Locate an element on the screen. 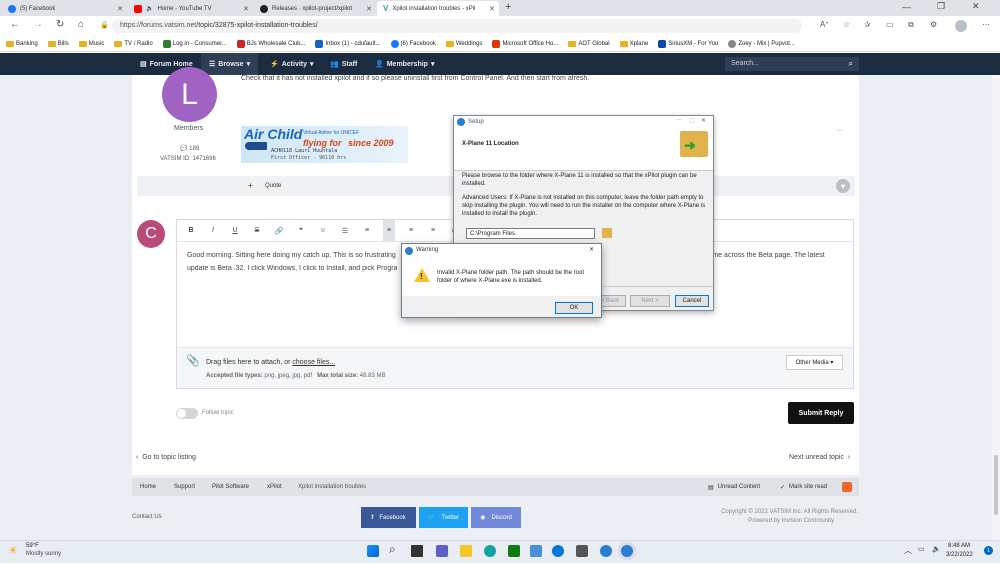 The height and width of the screenshot is (563, 1000). bookmark-link: SiriusXM - For You is located at coordinates (688, 43).